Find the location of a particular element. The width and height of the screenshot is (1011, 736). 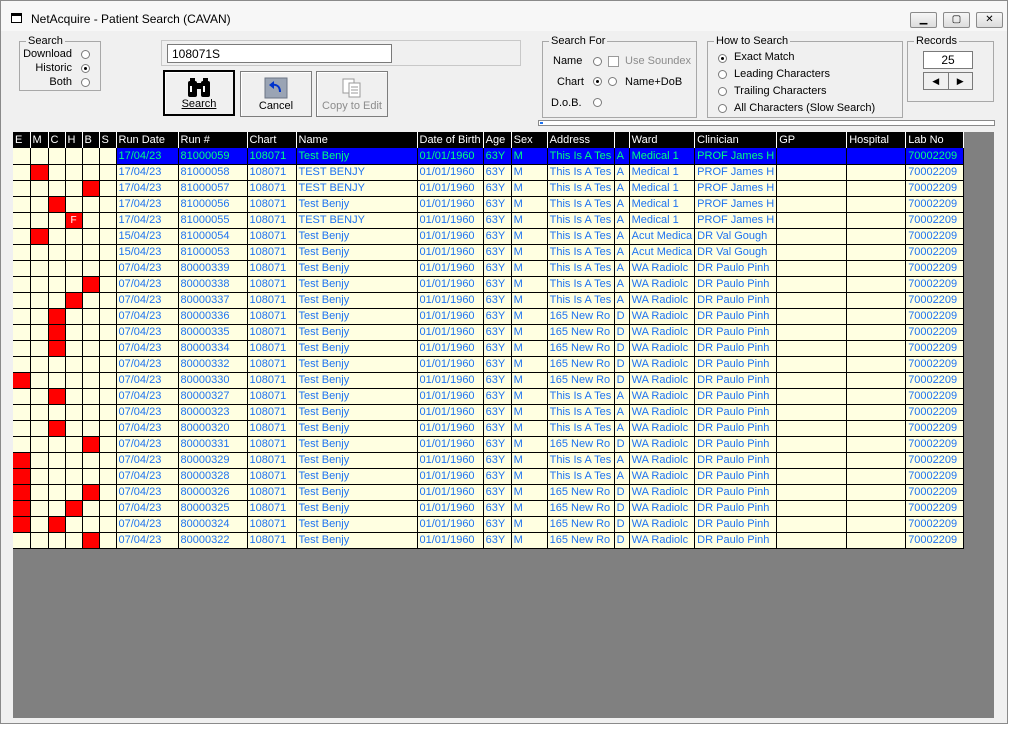

search-input: 108071S is located at coordinates (279, 53).